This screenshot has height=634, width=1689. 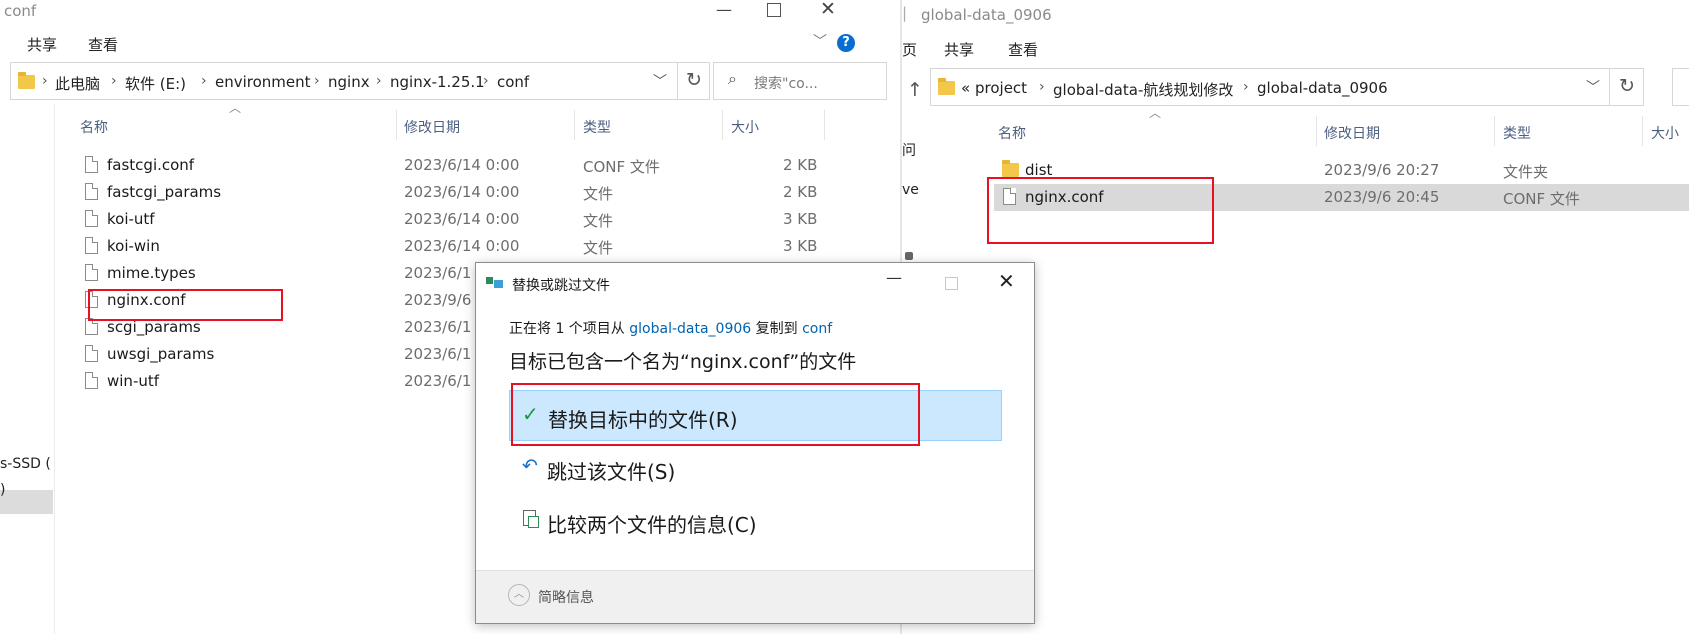 I want to click on file-name: win-utf, so click(x=133, y=381).